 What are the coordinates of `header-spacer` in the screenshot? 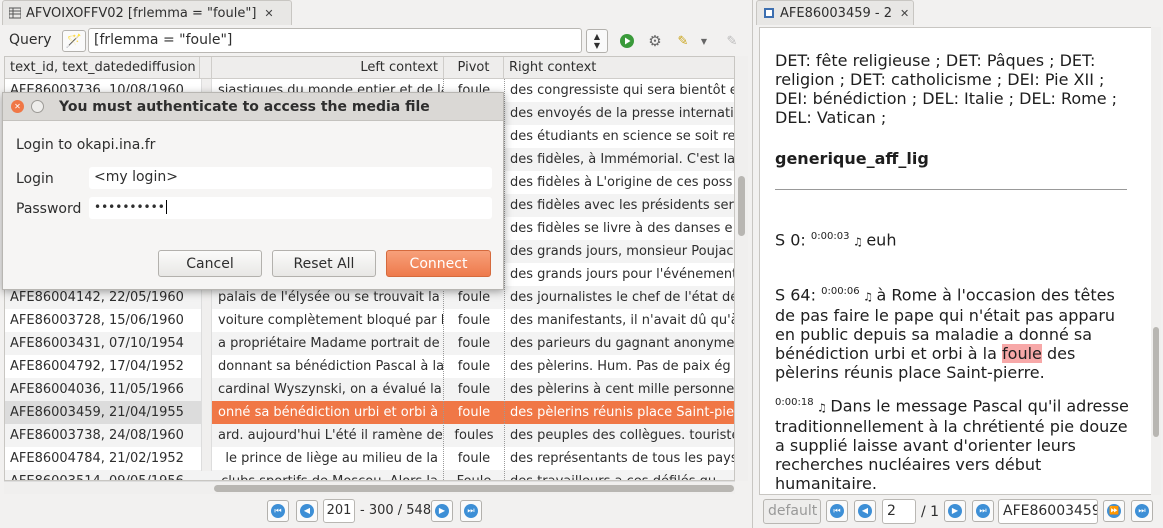 It's located at (206, 68).